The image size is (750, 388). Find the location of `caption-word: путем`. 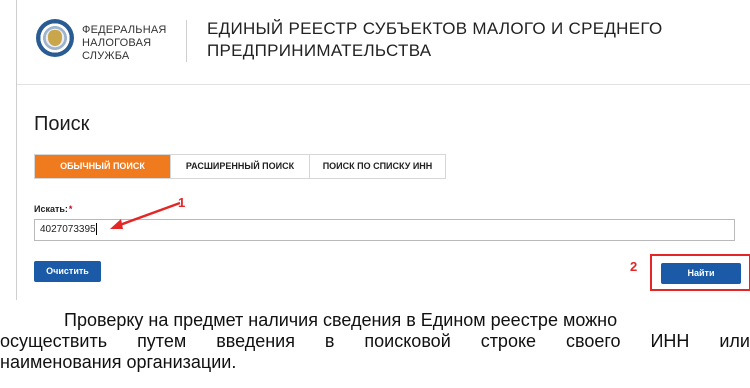

caption-word: путем is located at coordinates (162, 341).